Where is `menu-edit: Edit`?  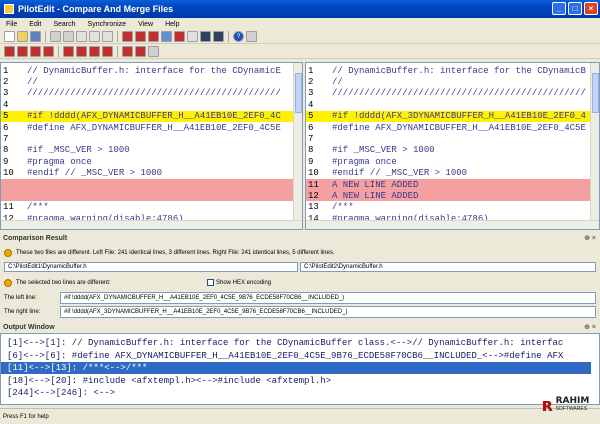 menu-edit: Edit is located at coordinates (35, 24).